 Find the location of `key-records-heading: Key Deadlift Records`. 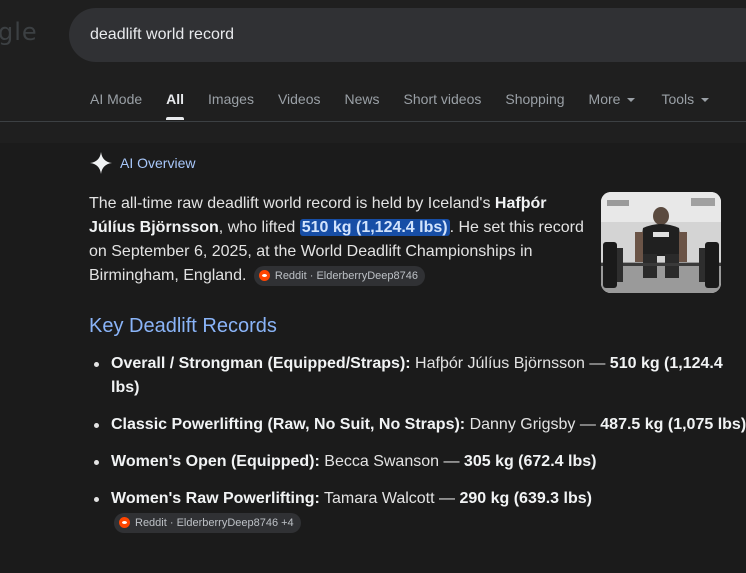

key-records-heading: Key Deadlift Records is located at coordinates (183, 326).